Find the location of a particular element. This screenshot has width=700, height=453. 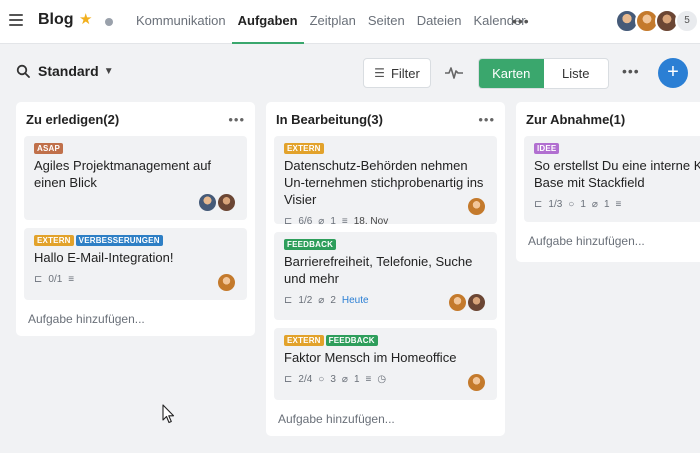

view-toggle: Karten Liste is located at coordinates (543, 73).